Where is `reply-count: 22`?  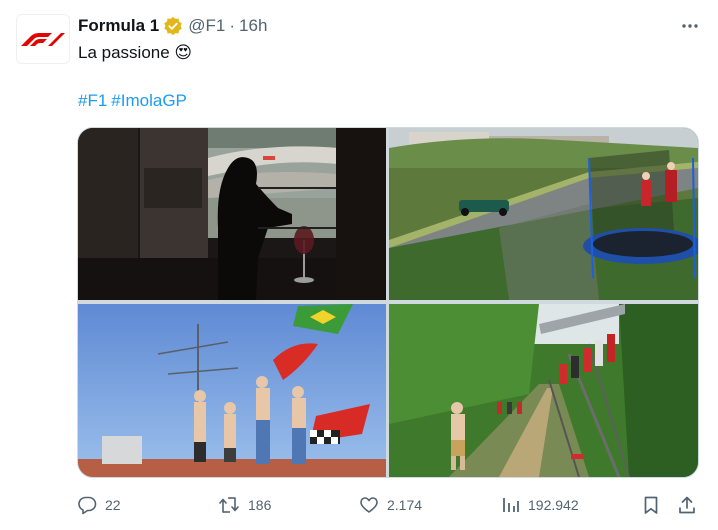 reply-count: 22 is located at coordinates (113, 505).